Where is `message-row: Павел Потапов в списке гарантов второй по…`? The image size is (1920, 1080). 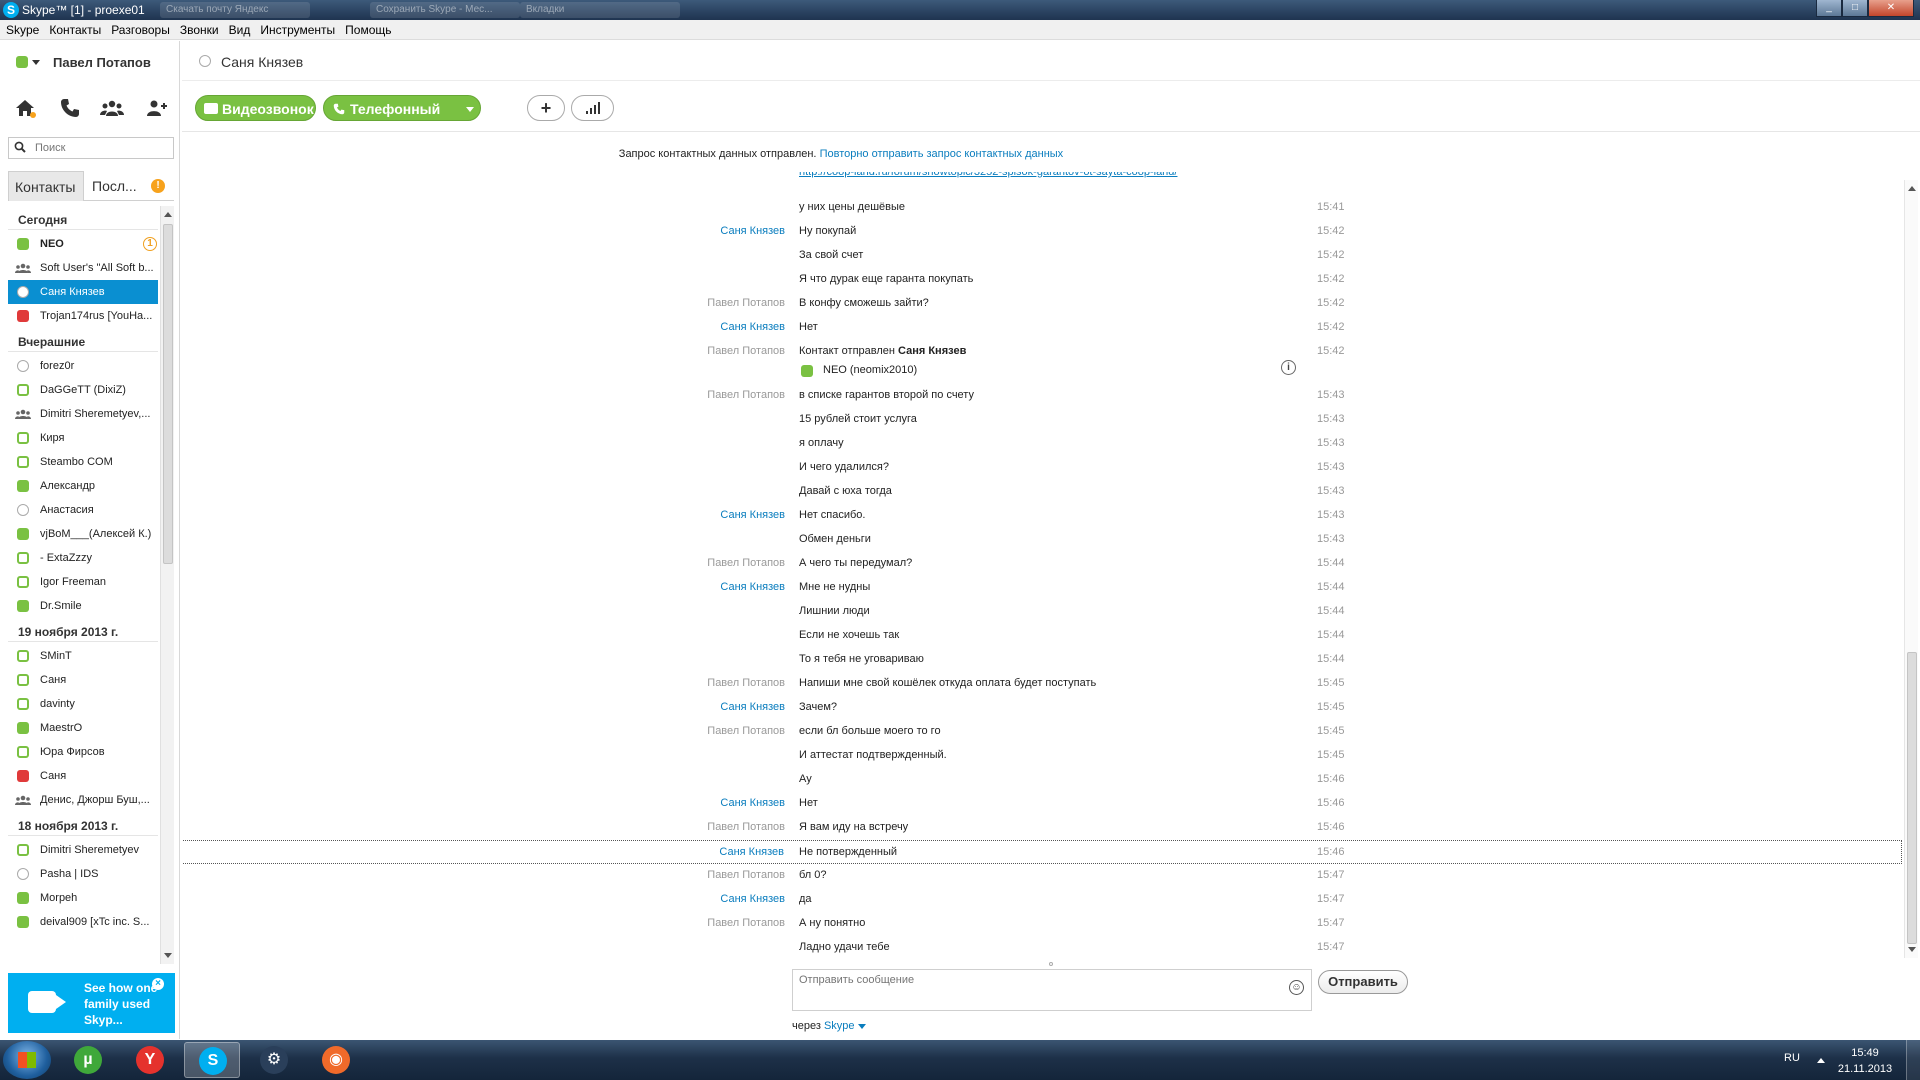 message-row: Павел Потапов в списке гарантов второй по… is located at coordinates (1042, 396).